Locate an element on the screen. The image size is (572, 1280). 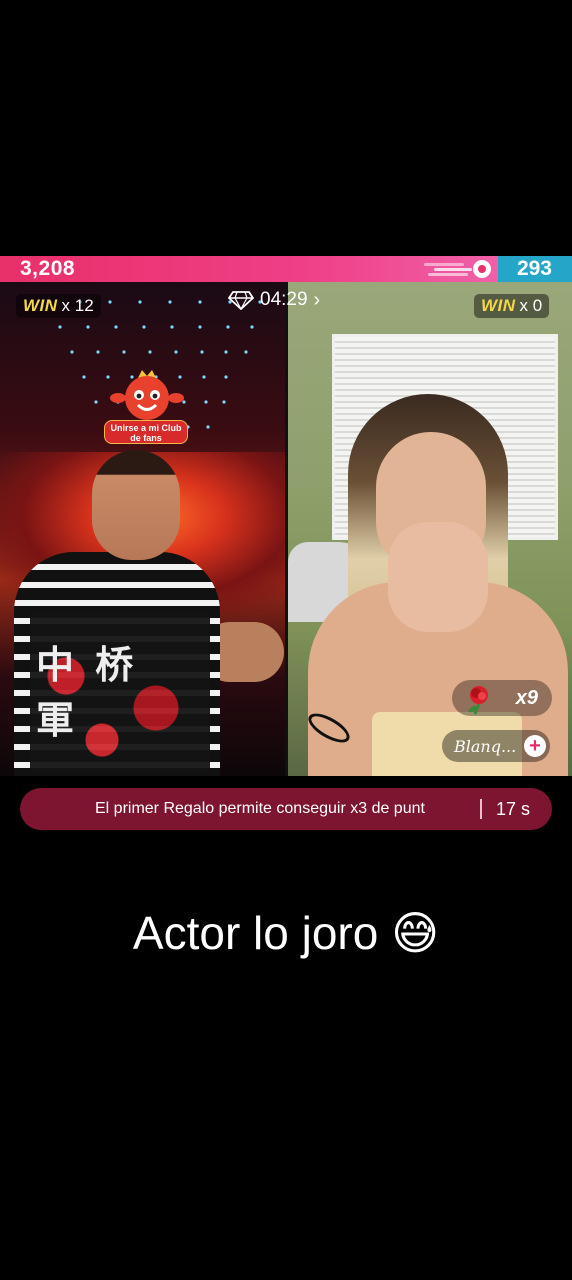
left-score: 3,208 is located at coordinates (48, 268).